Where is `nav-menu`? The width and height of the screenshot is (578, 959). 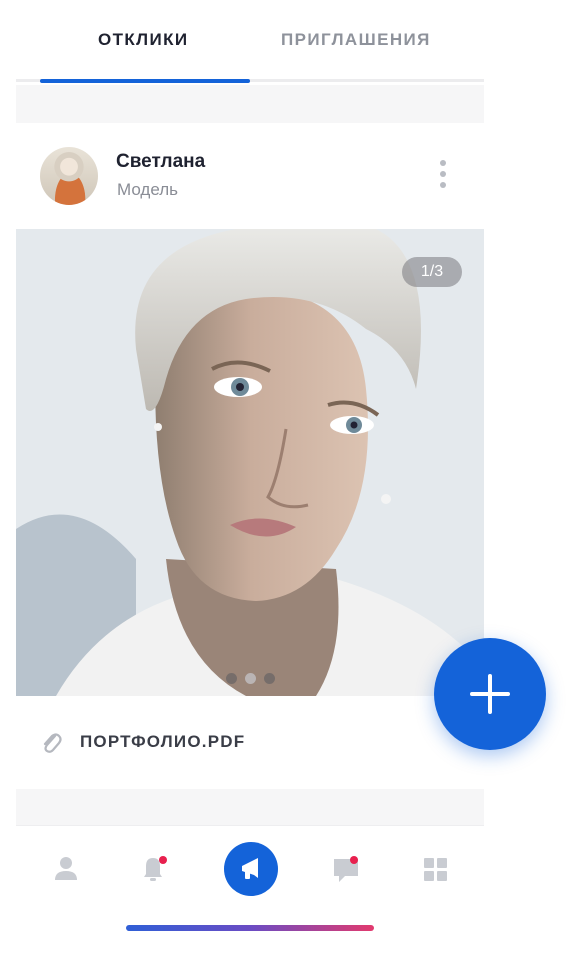
nav-menu is located at coordinates (436, 871).